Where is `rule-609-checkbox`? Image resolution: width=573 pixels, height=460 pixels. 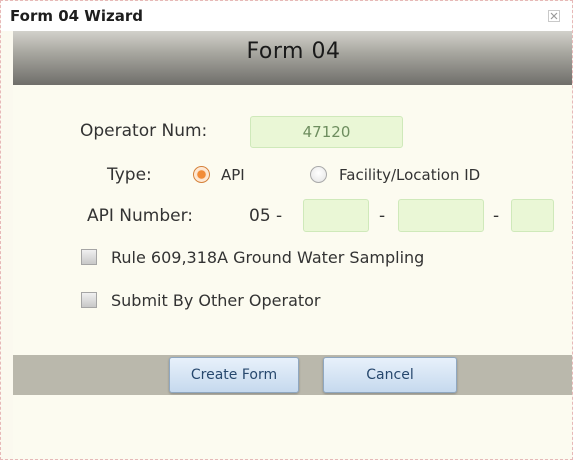
rule-609-checkbox is located at coordinates (89, 257).